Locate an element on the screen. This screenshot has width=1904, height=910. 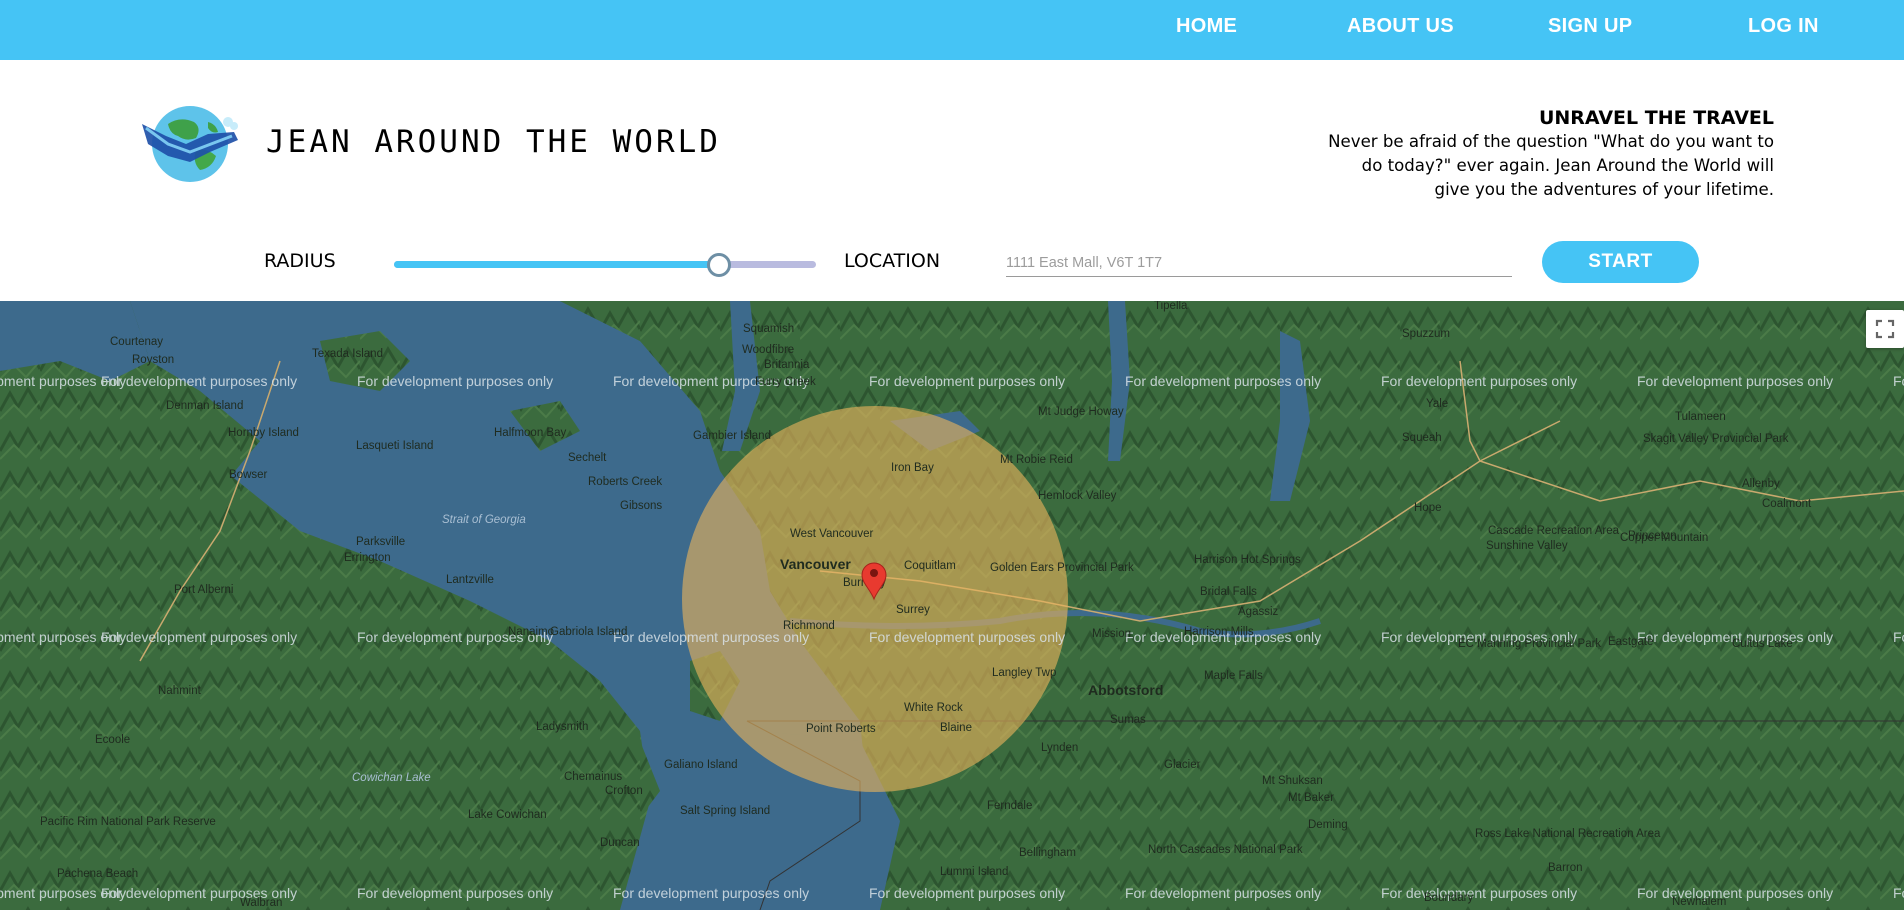
map-place-label: Tipella is located at coordinates (1171, 306).